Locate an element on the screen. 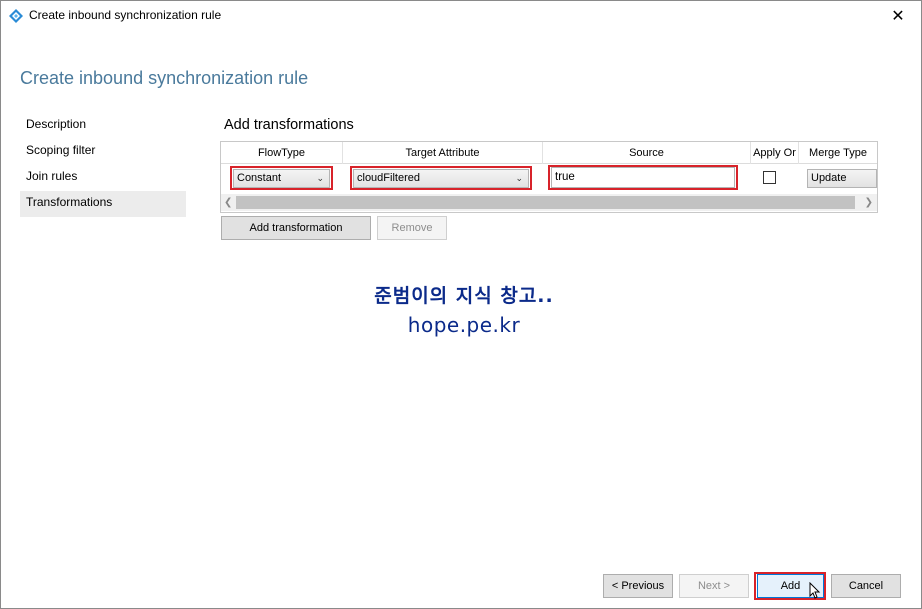  watermark-line1: 준범이의 지식 창고.. is located at coordinates (464, 296).